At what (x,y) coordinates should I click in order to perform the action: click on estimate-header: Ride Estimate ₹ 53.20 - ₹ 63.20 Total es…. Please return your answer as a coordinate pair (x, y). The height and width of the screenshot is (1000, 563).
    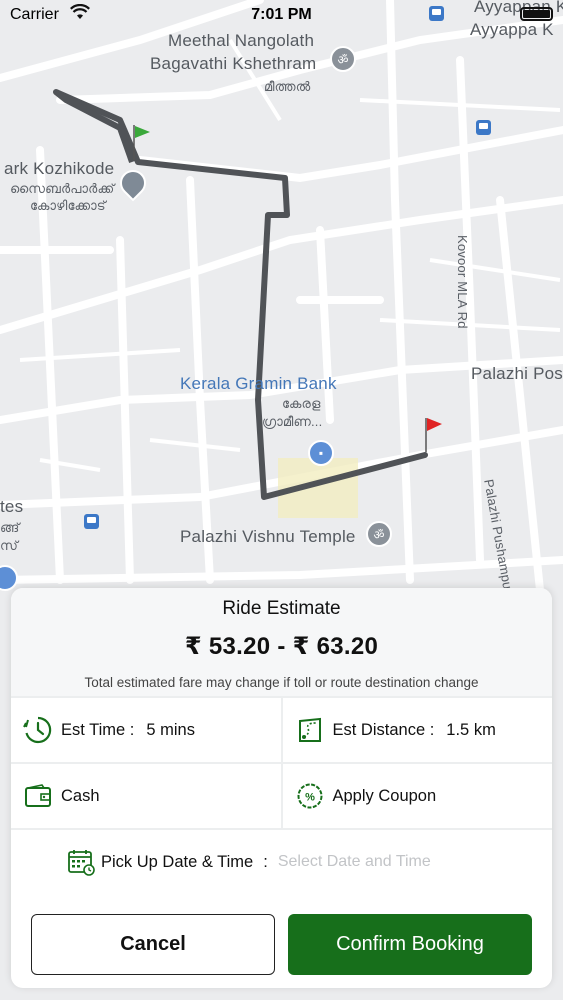
    Looking at the image, I should click on (281, 642).